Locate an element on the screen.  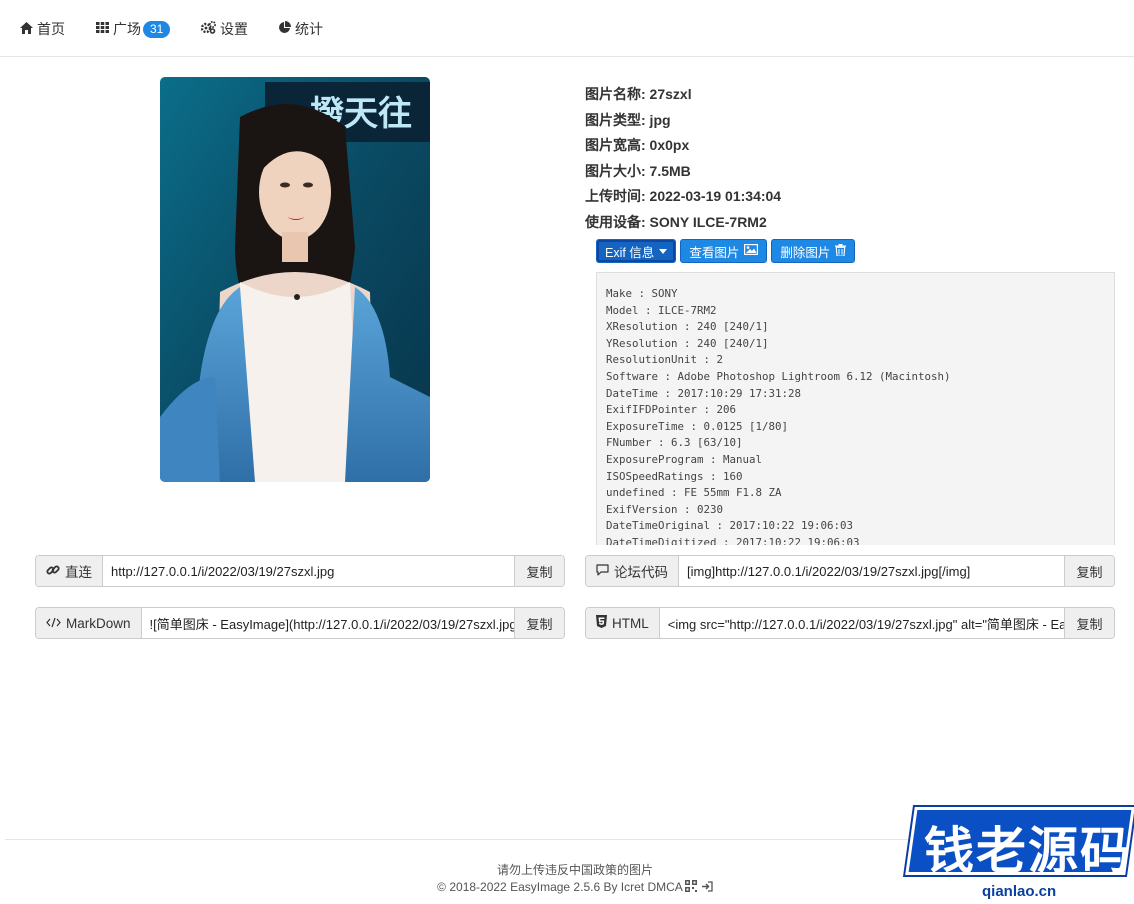
exif-line: ExifIFDPointer : 206 is located at coordinates (671, 410).